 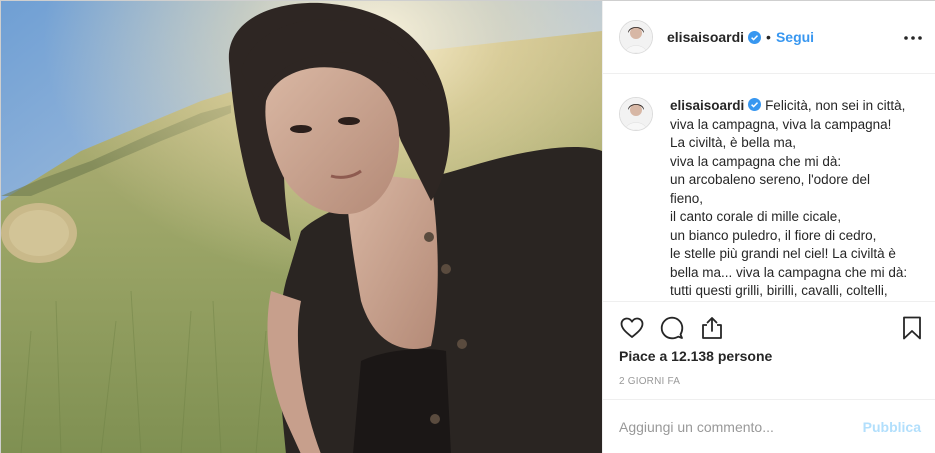 I want to click on share-icon, so click(x=712, y=328).